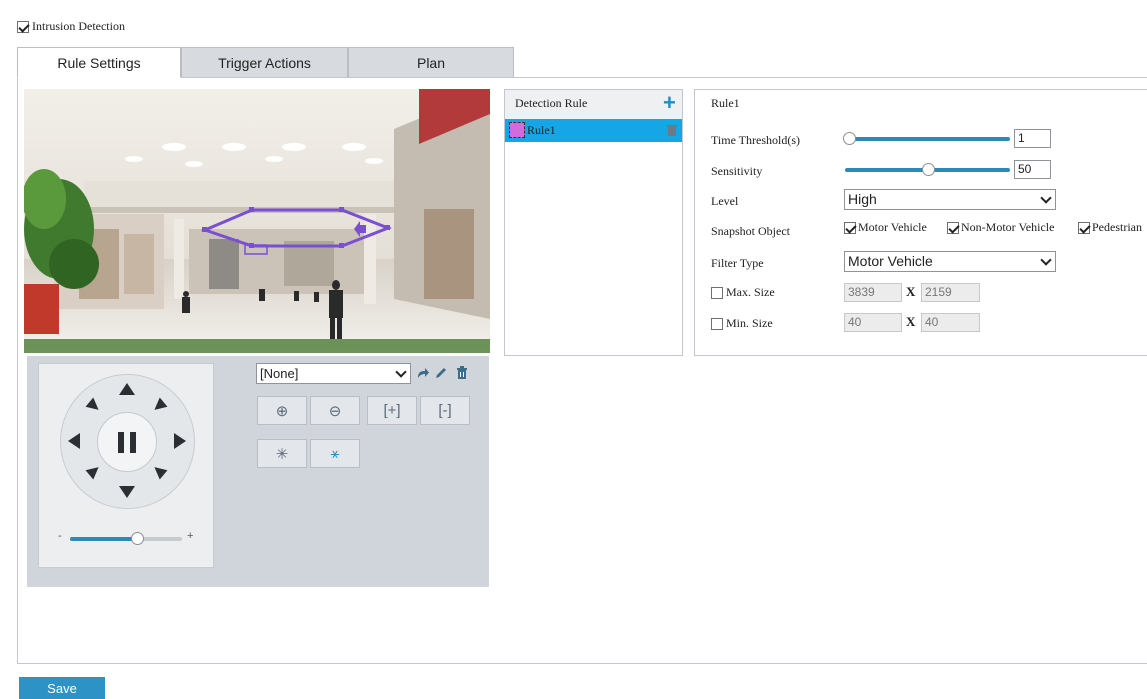 The height and width of the screenshot is (699, 1147). What do you see at coordinates (593, 130) in the screenshot?
I see `rule-list-item: Rule1` at bounding box center [593, 130].